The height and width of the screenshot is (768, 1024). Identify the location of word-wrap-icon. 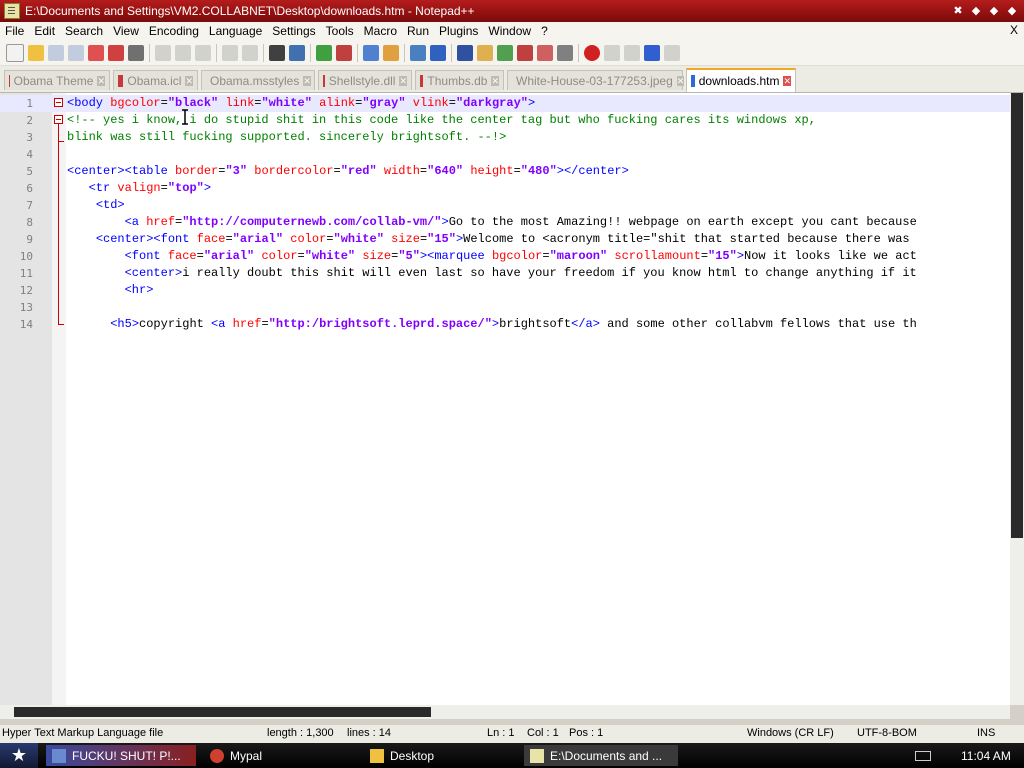
(418, 52).